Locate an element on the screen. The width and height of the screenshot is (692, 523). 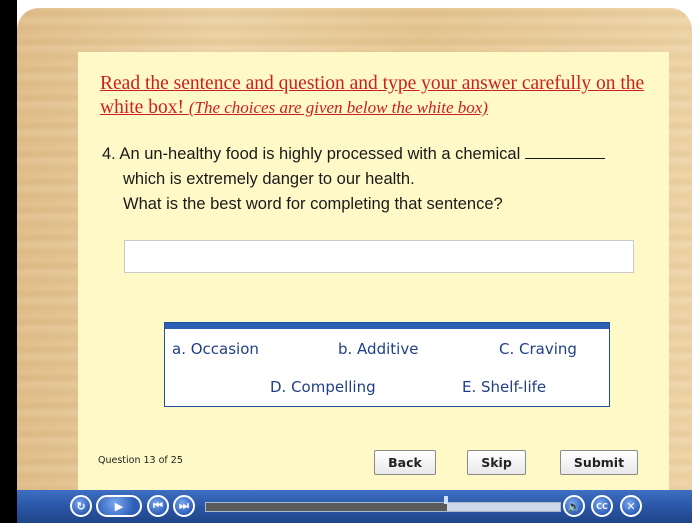
answer-input is located at coordinates (379, 256).